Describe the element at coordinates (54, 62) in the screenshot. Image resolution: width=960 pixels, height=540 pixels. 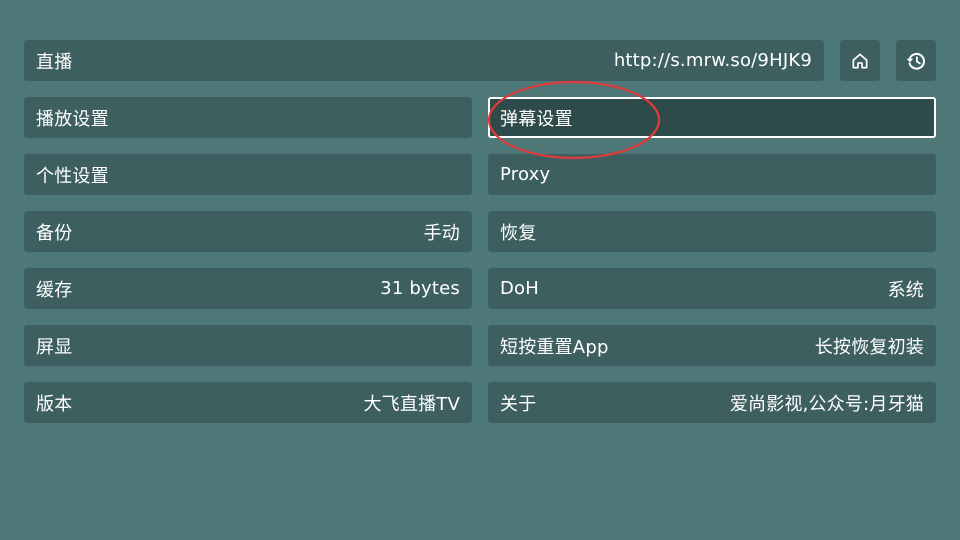
I see `live-source-label: 直播` at that location.